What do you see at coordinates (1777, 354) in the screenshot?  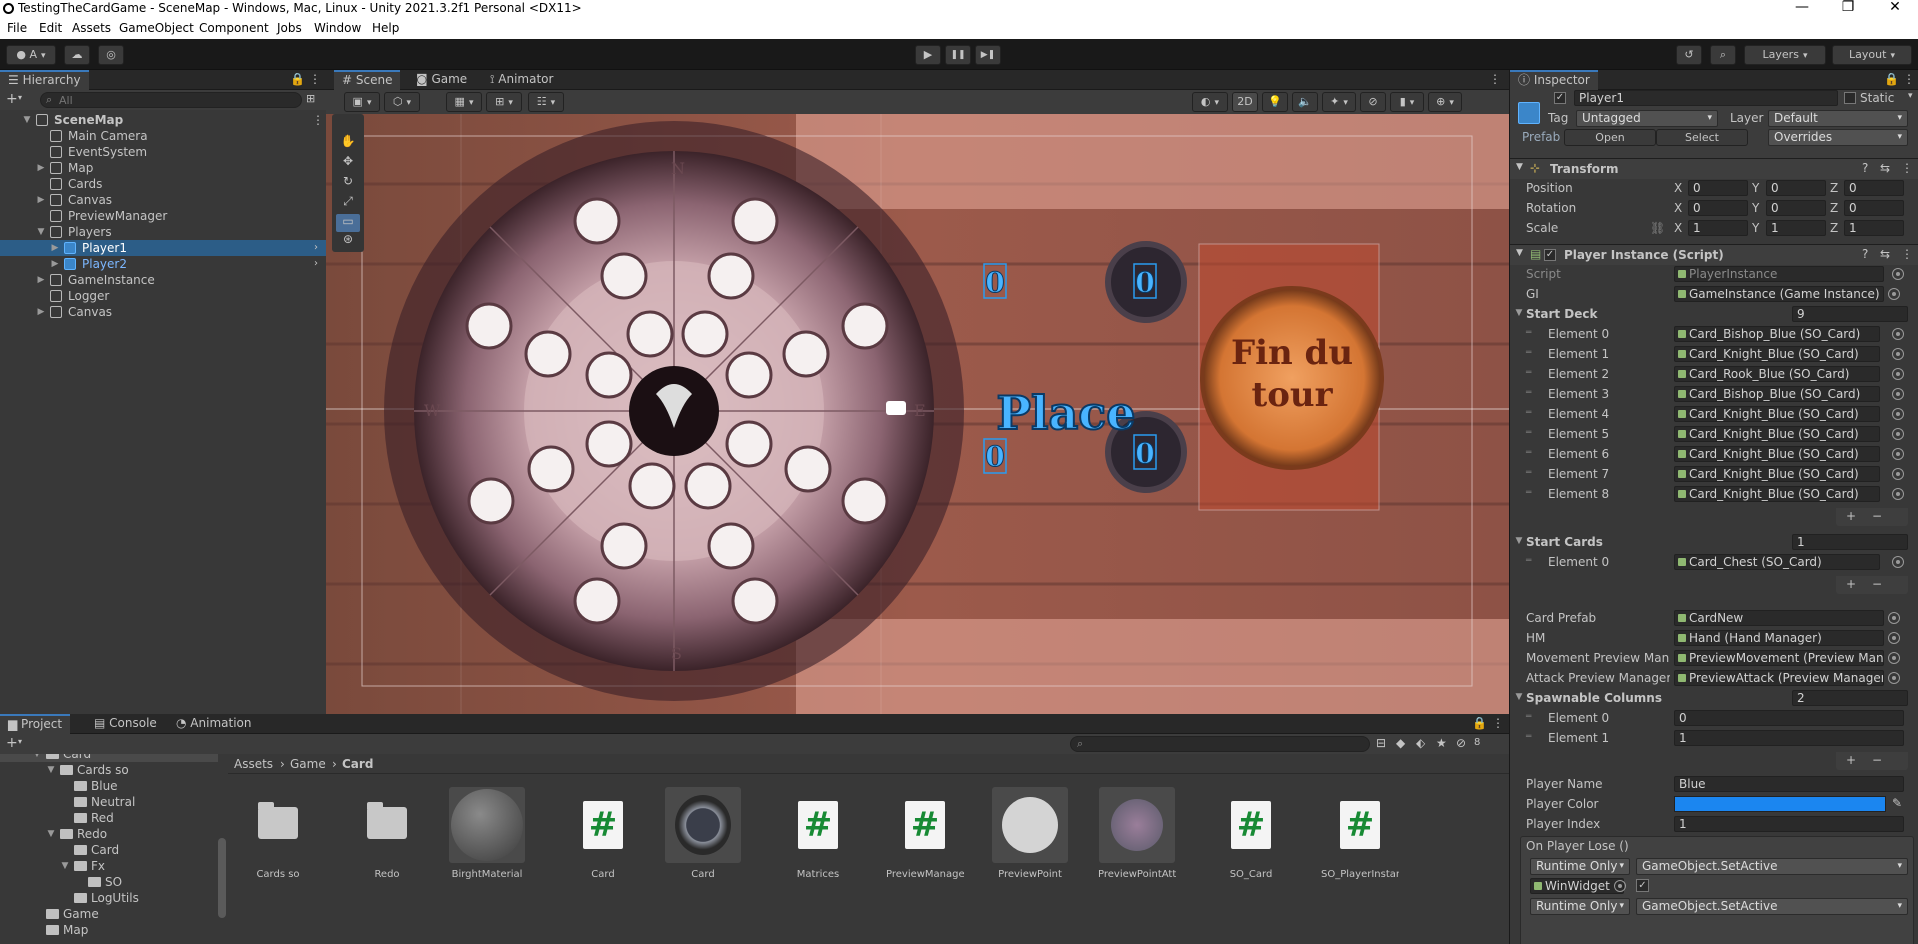 I see `element-field: Card_Knight_Blue (SO_Card)` at bounding box center [1777, 354].